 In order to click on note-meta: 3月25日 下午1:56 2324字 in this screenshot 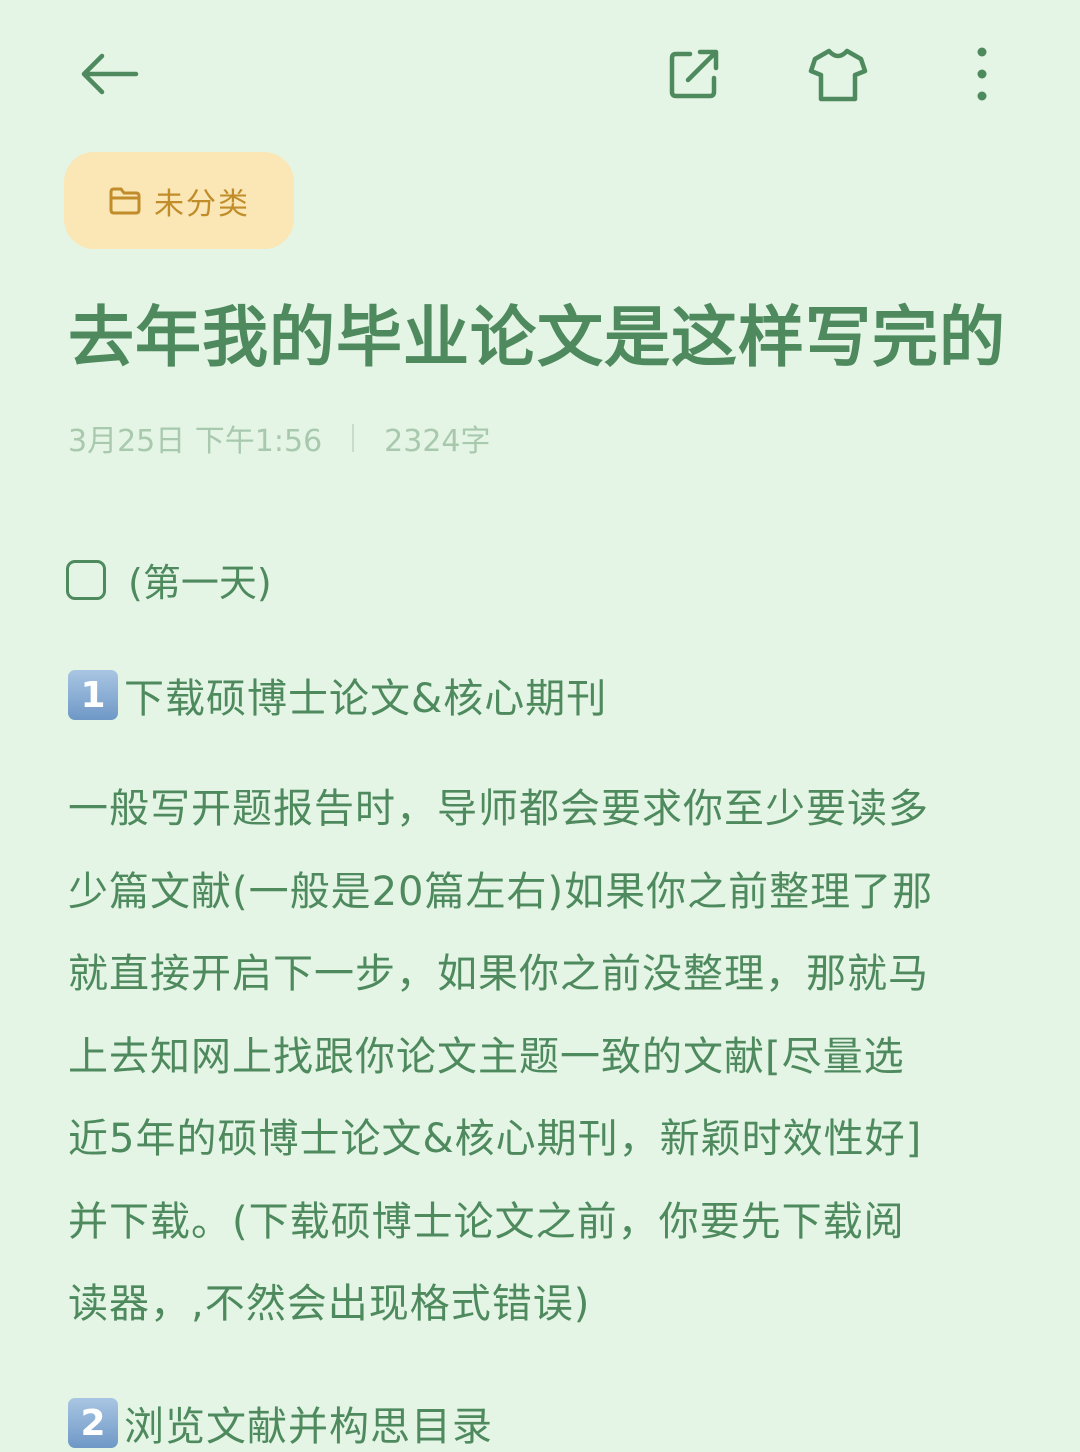, I will do `click(279, 438)`.